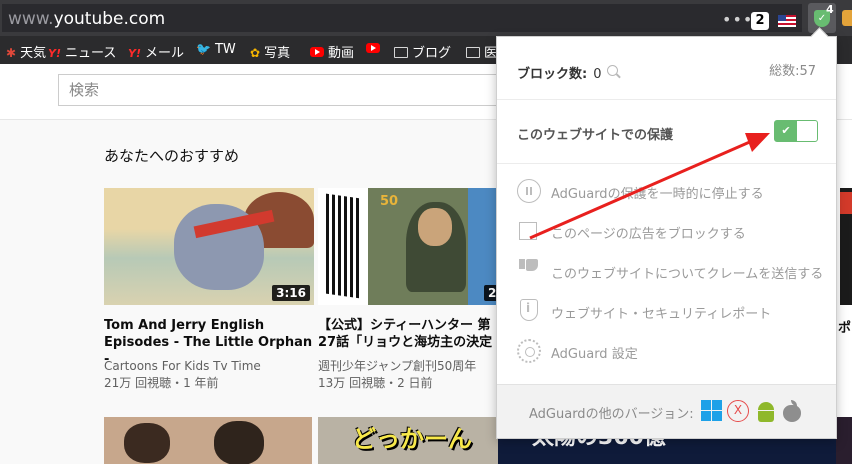  I want to click on check-icon: ✔, so click(786, 131).